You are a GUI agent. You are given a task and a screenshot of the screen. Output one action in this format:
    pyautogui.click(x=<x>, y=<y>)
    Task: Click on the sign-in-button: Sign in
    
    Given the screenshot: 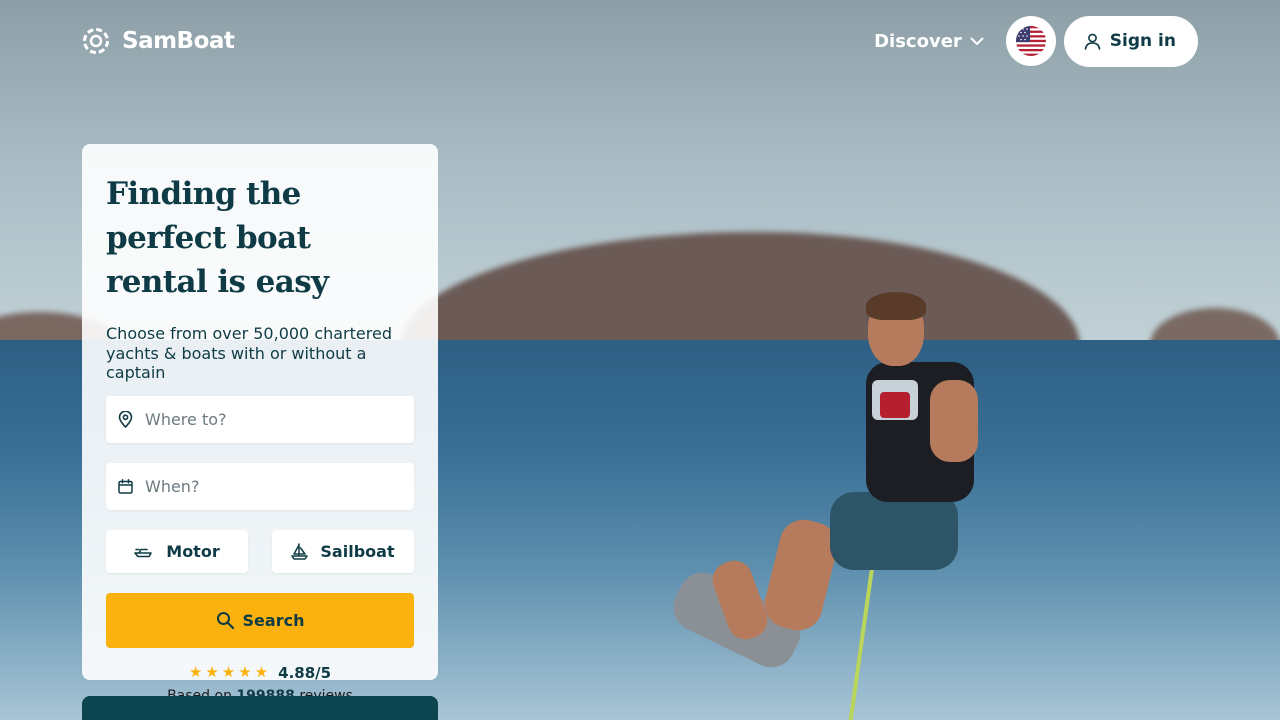 What is the action you would take?
    pyautogui.click(x=1130, y=41)
    